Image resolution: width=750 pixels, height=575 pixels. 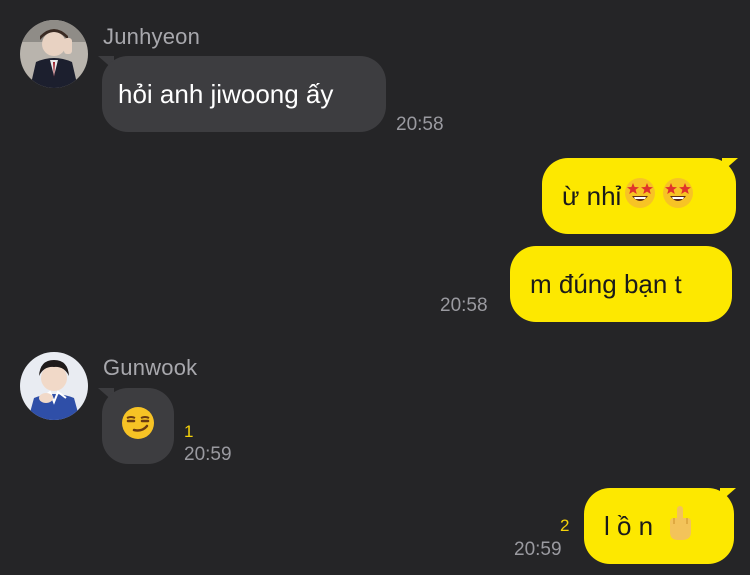 I want to click on message-bubble-incoming: hỏi anh jiwoong ấy, so click(x=244, y=94).